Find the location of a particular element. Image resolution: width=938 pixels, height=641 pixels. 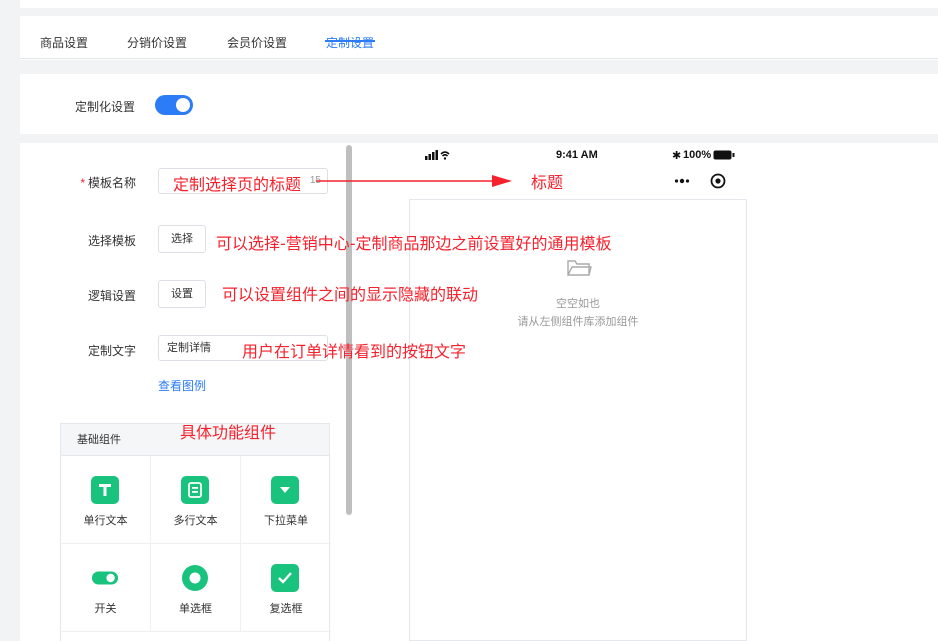

close-target-icon is located at coordinates (718, 181).